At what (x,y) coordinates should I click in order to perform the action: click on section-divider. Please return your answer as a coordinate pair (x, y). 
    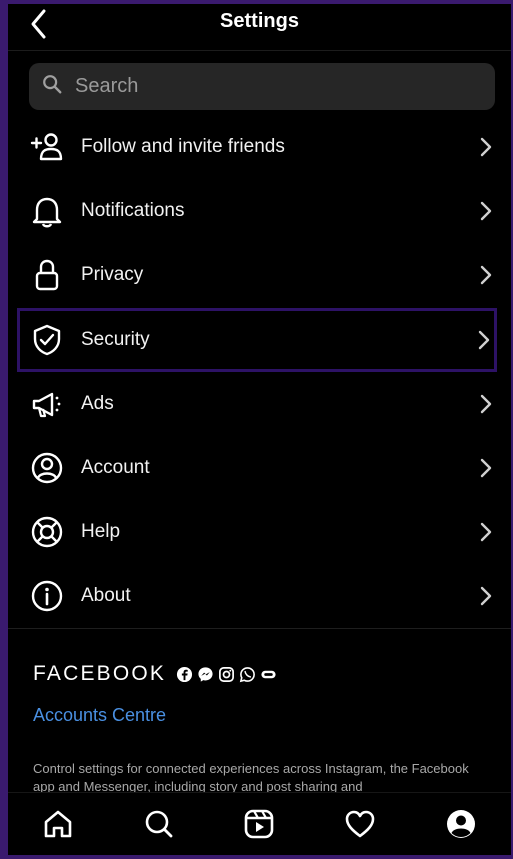
    Looking at the image, I should click on (259, 628).